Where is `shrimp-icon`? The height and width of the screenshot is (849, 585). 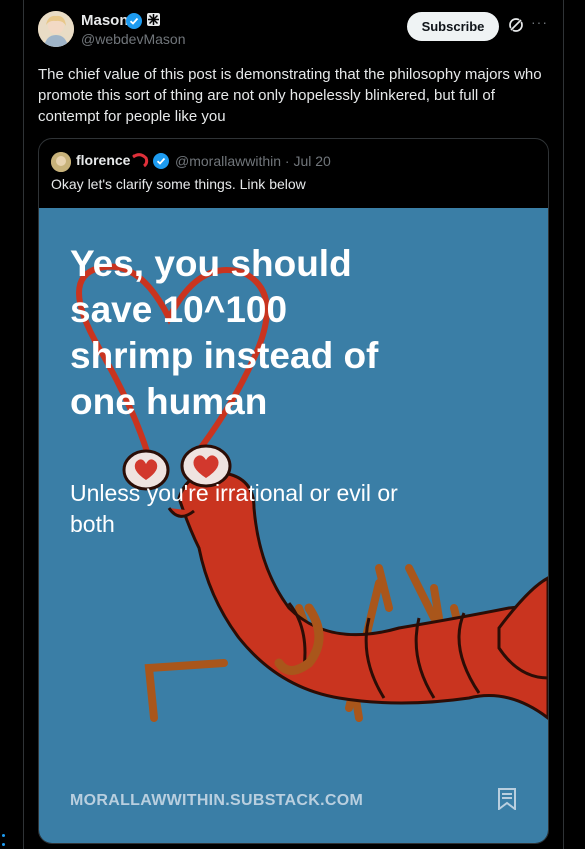
shrimp-icon is located at coordinates (140, 162).